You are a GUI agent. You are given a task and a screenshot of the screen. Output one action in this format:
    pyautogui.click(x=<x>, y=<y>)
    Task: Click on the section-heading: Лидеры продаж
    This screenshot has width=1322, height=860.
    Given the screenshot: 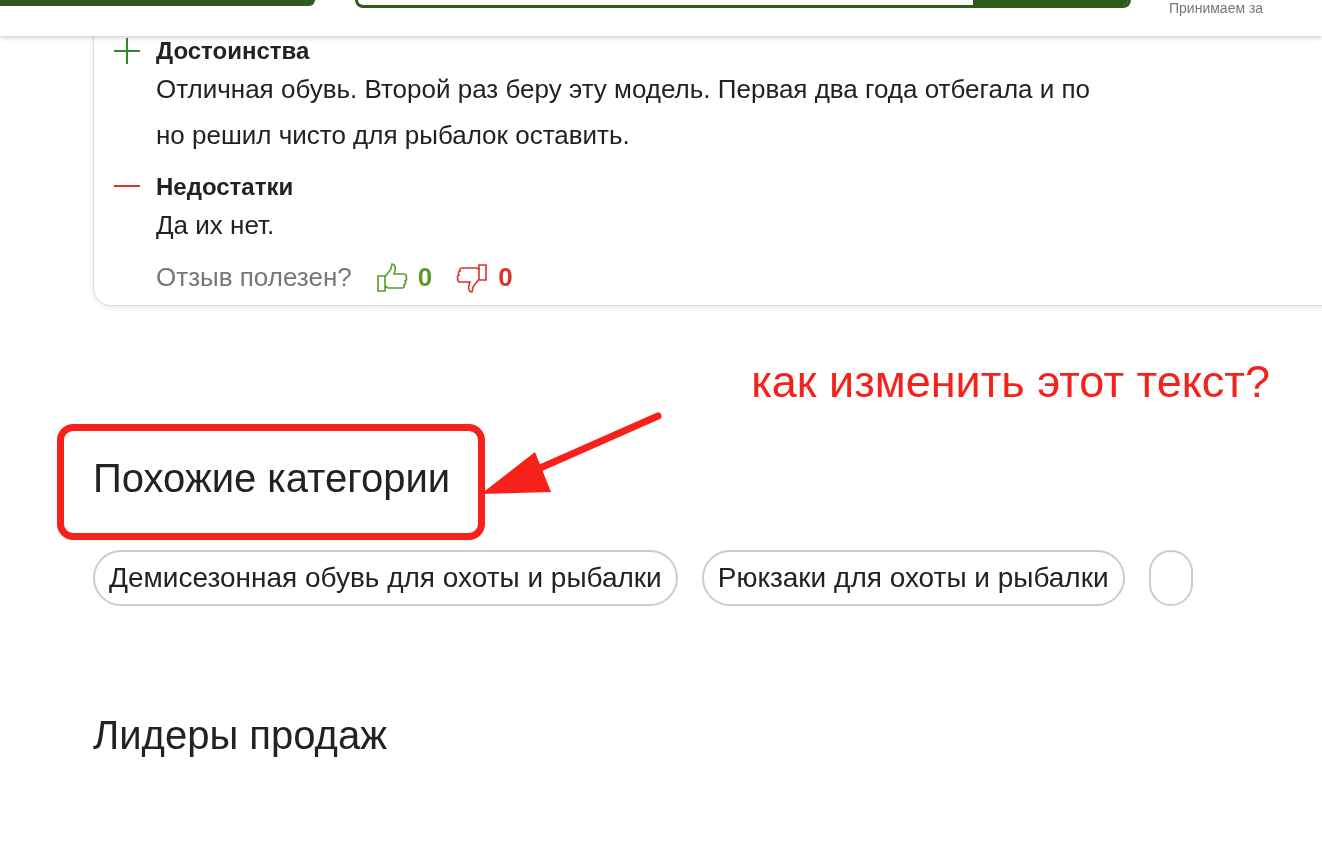 What is the action you would take?
    pyautogui.click(x=240, y=735)
    